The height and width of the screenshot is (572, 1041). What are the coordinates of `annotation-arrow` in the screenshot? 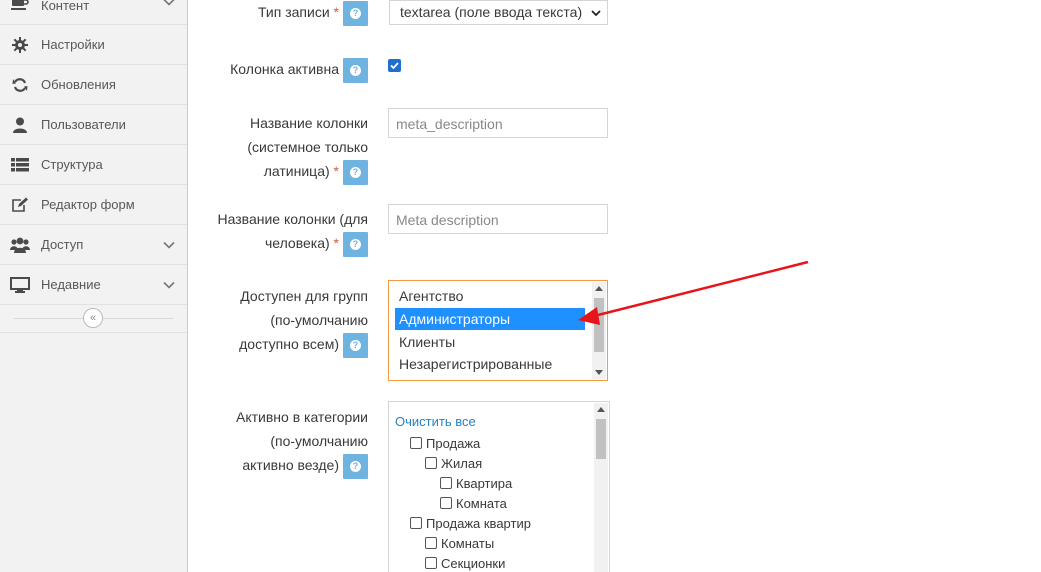 It's located at (693, 292).